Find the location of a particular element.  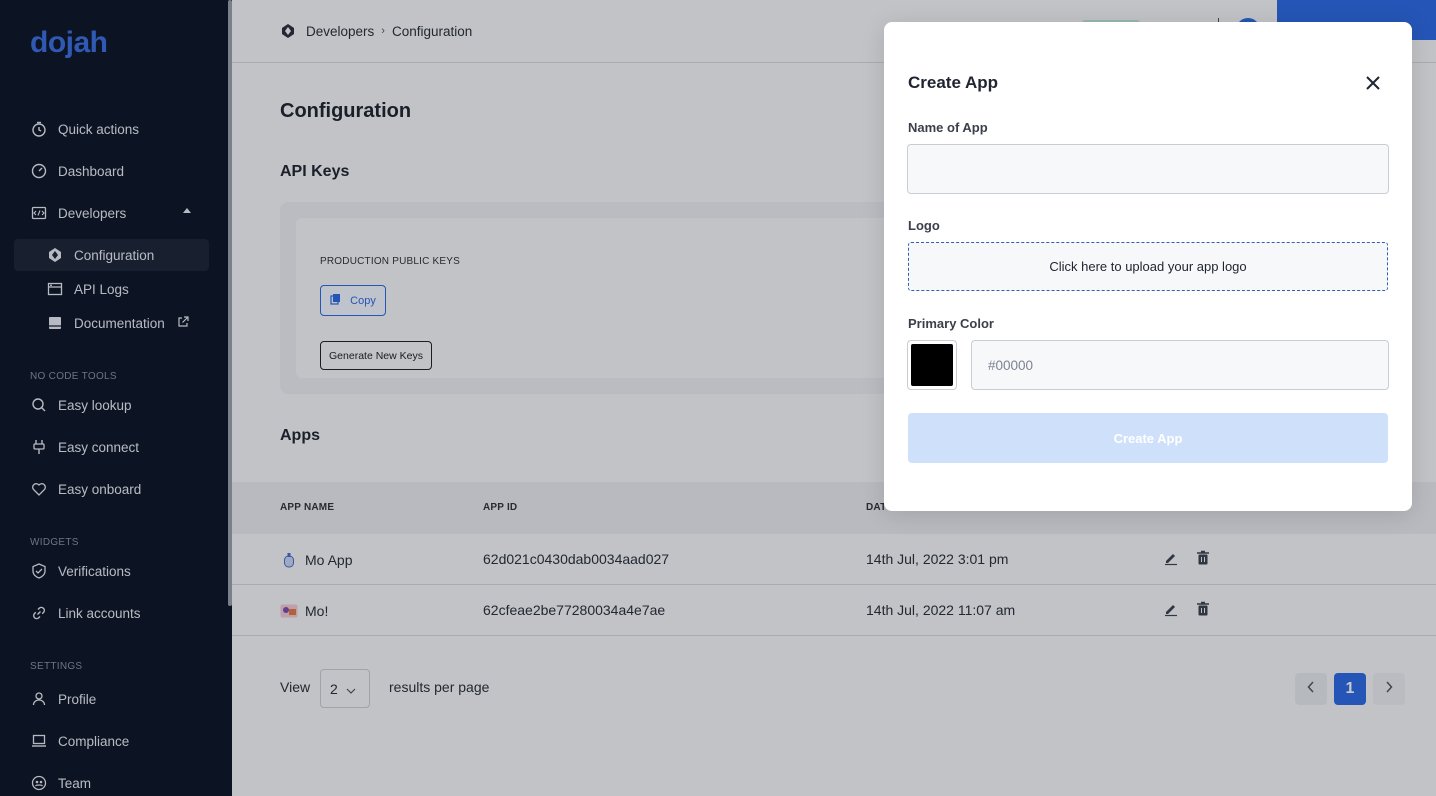

primary-color-input is located at coordinates (1180, 365).